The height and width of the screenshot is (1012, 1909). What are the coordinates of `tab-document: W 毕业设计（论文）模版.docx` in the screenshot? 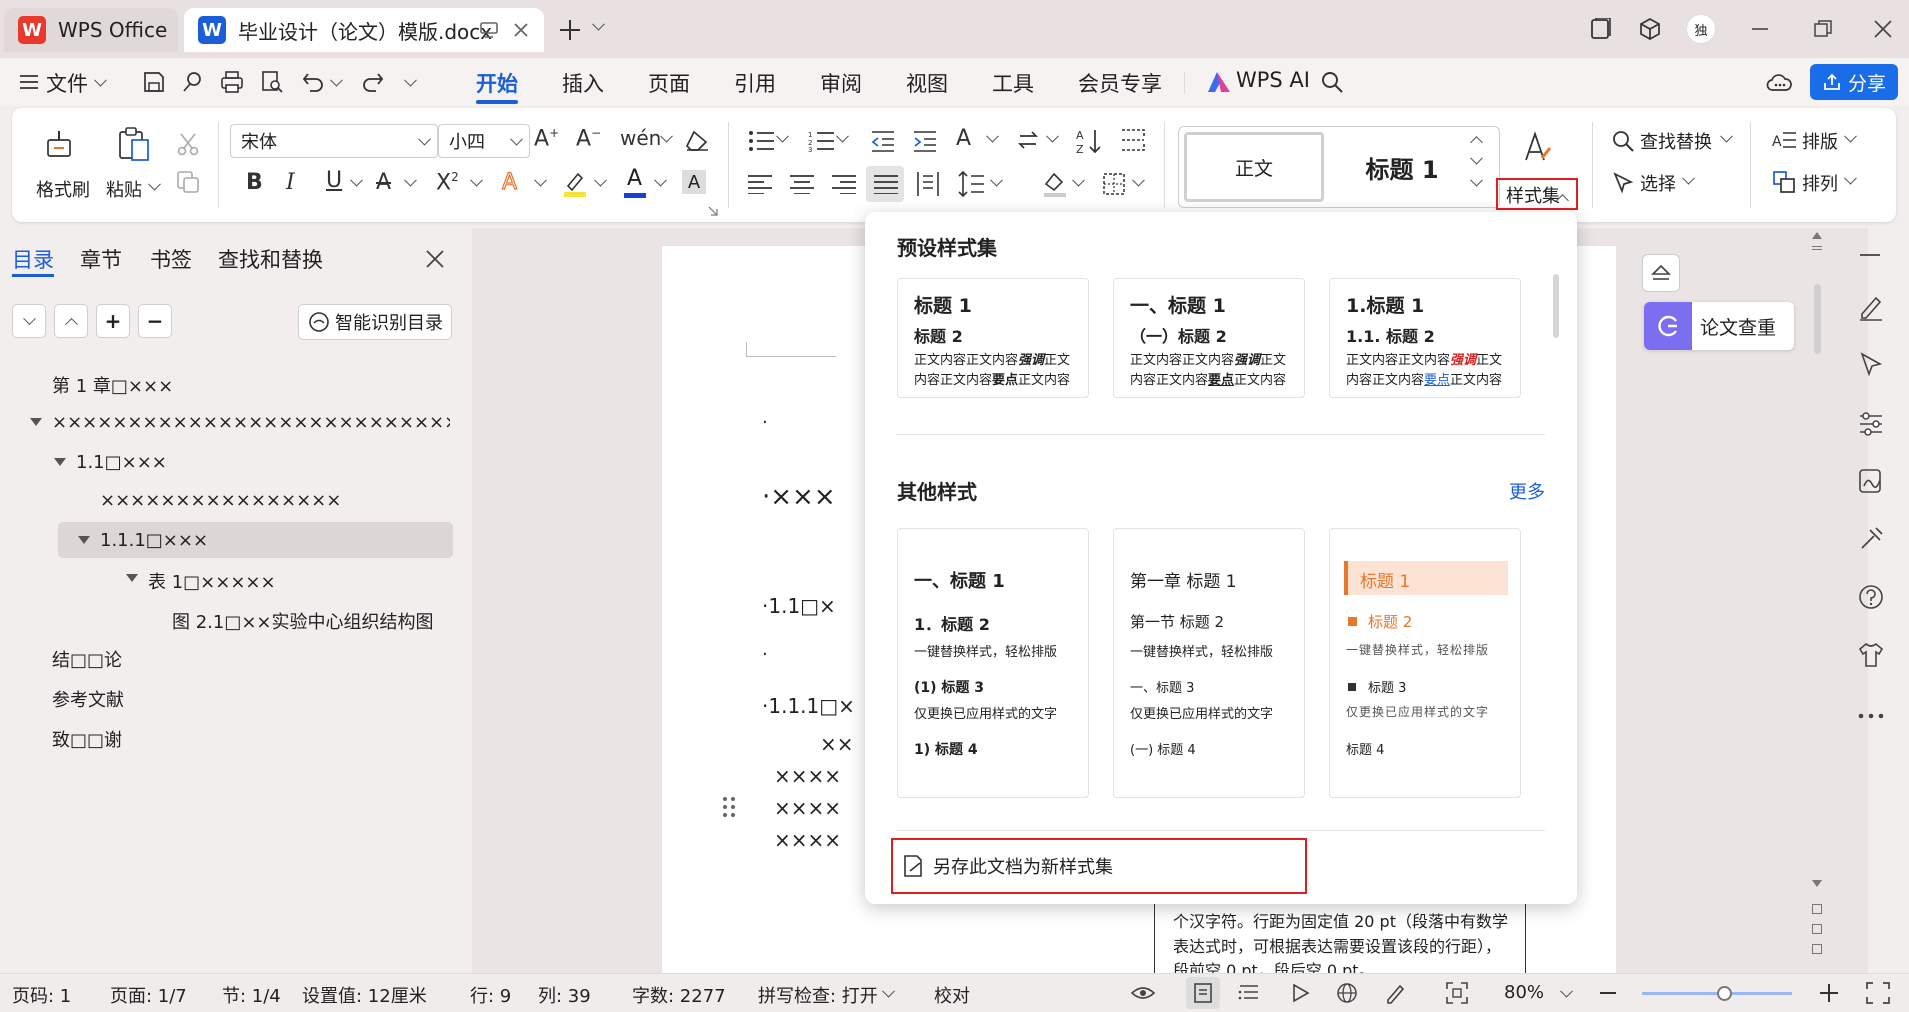 It's located at (364, 30).